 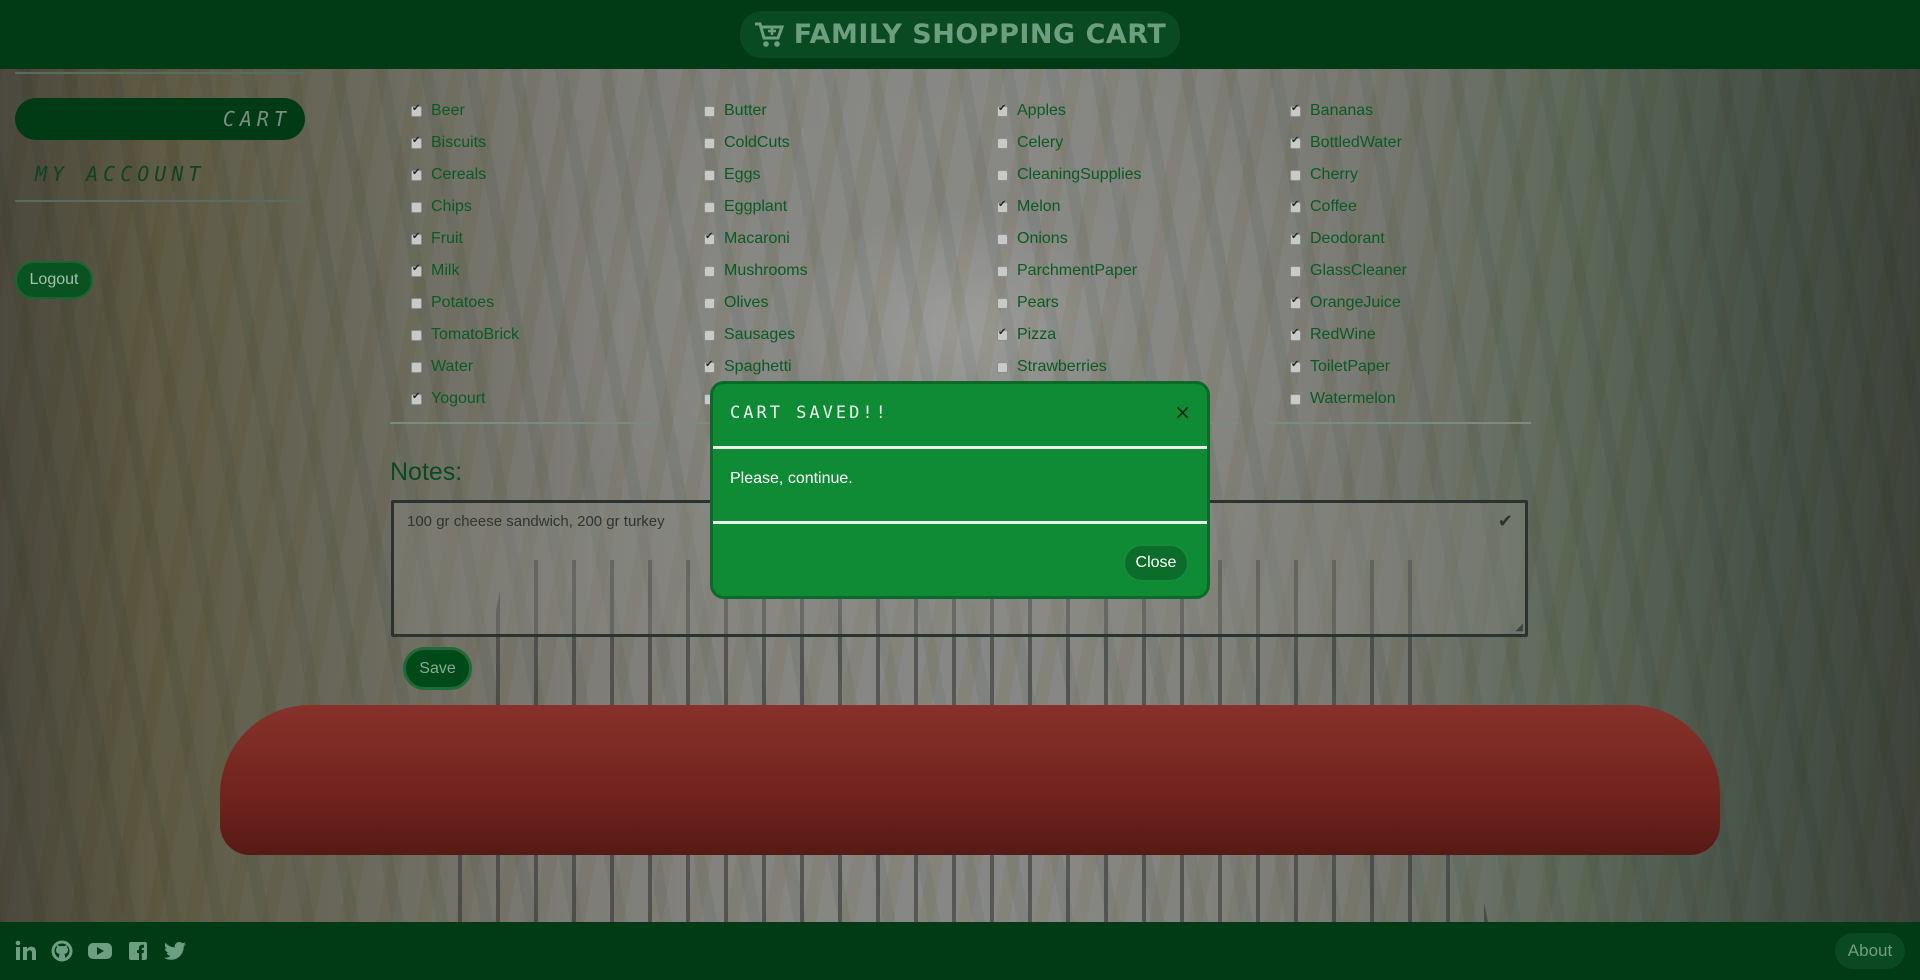 I want to click on list-item: Onions, so click(x=1107, y=239).